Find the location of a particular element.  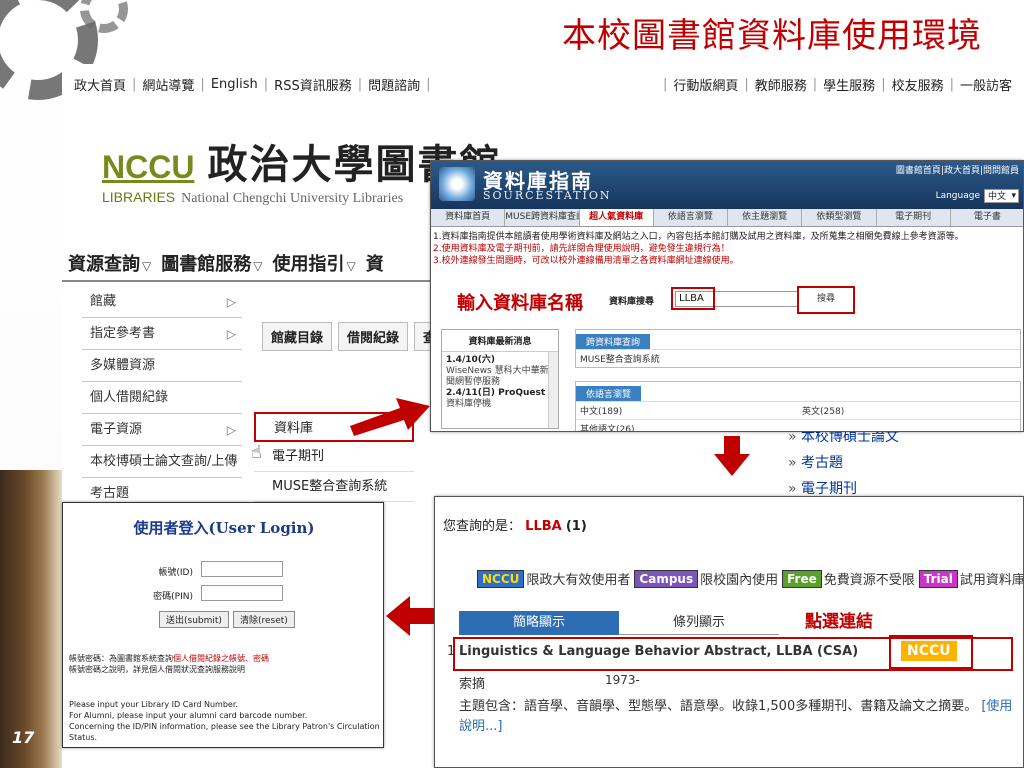

tab-by-language: 依語言瀏覽 is located at coordinates (691, 217).